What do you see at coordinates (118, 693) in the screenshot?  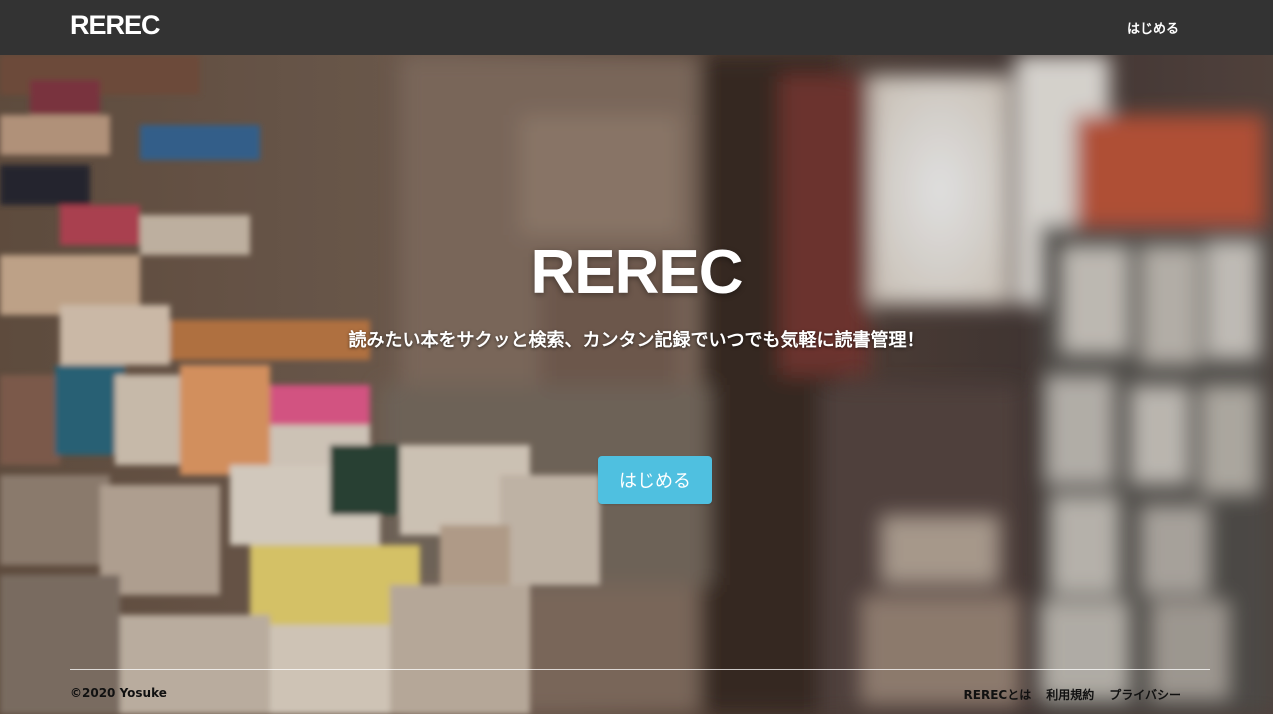 I see `footer-copyright: ©2020 Yosuke` at bounding box center [118, 693].